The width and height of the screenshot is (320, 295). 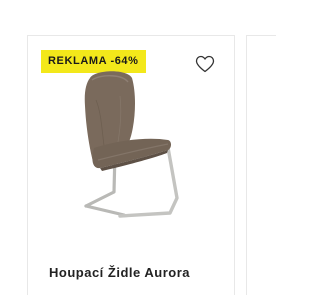 I want to click on heart-outline-icon, so click(x=205, y=64).